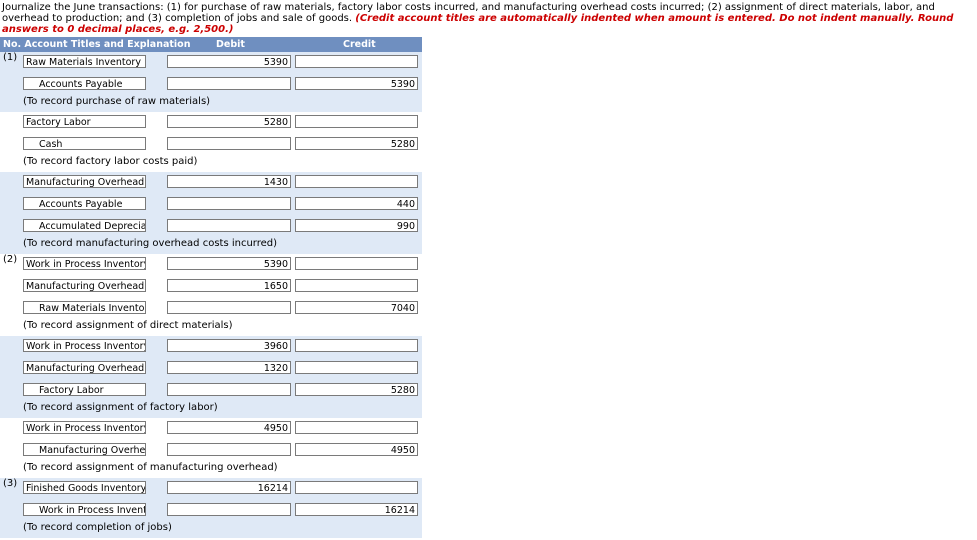  What do you see at coordinates (229, 427) in the screenshot?
I see `debit-amount-input: 4950` at bounding box center [229, 427].